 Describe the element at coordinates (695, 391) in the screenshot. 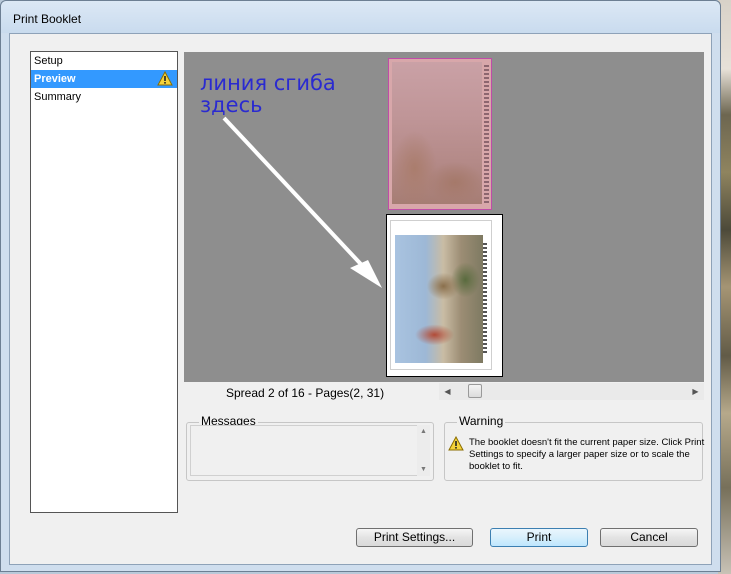

I see `scroll-right-icon: ▶` at that location.